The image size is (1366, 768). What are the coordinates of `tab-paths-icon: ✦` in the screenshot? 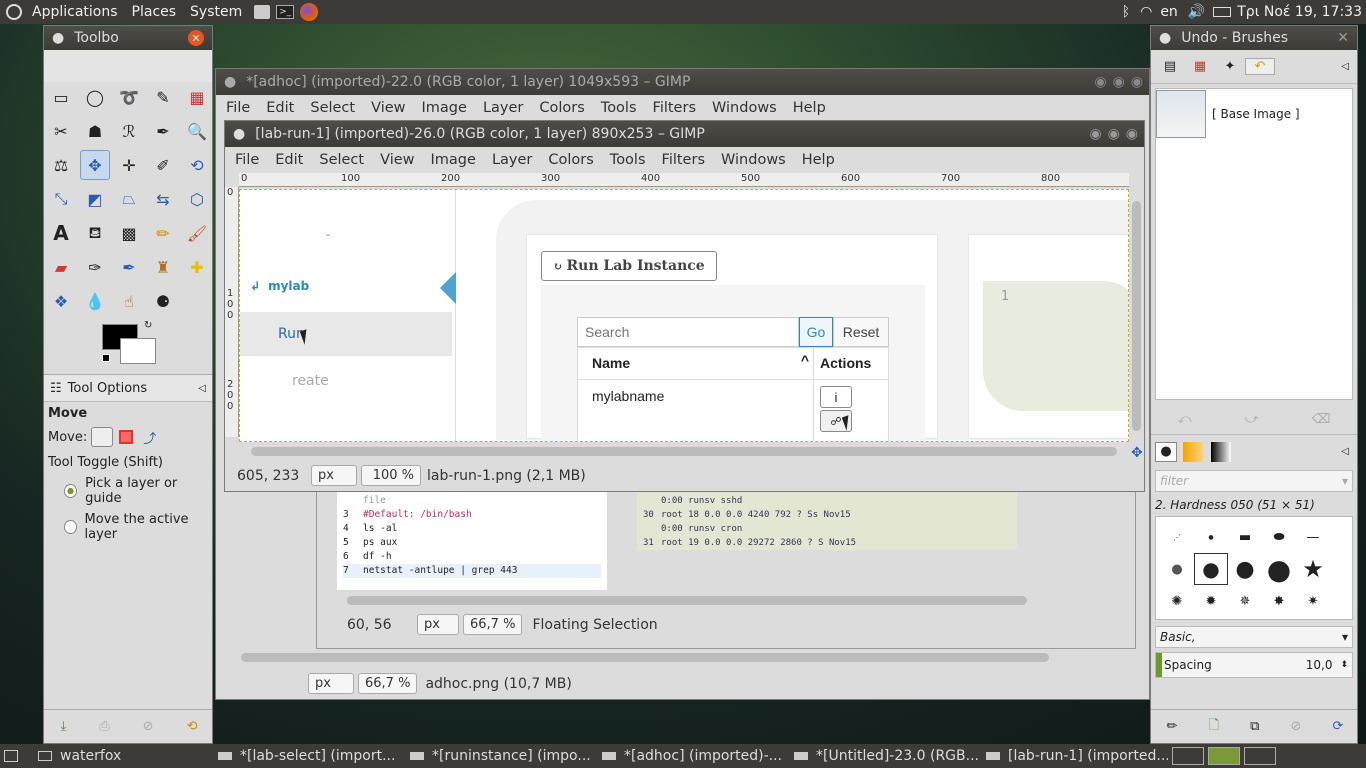 It's located at (1230, 66).